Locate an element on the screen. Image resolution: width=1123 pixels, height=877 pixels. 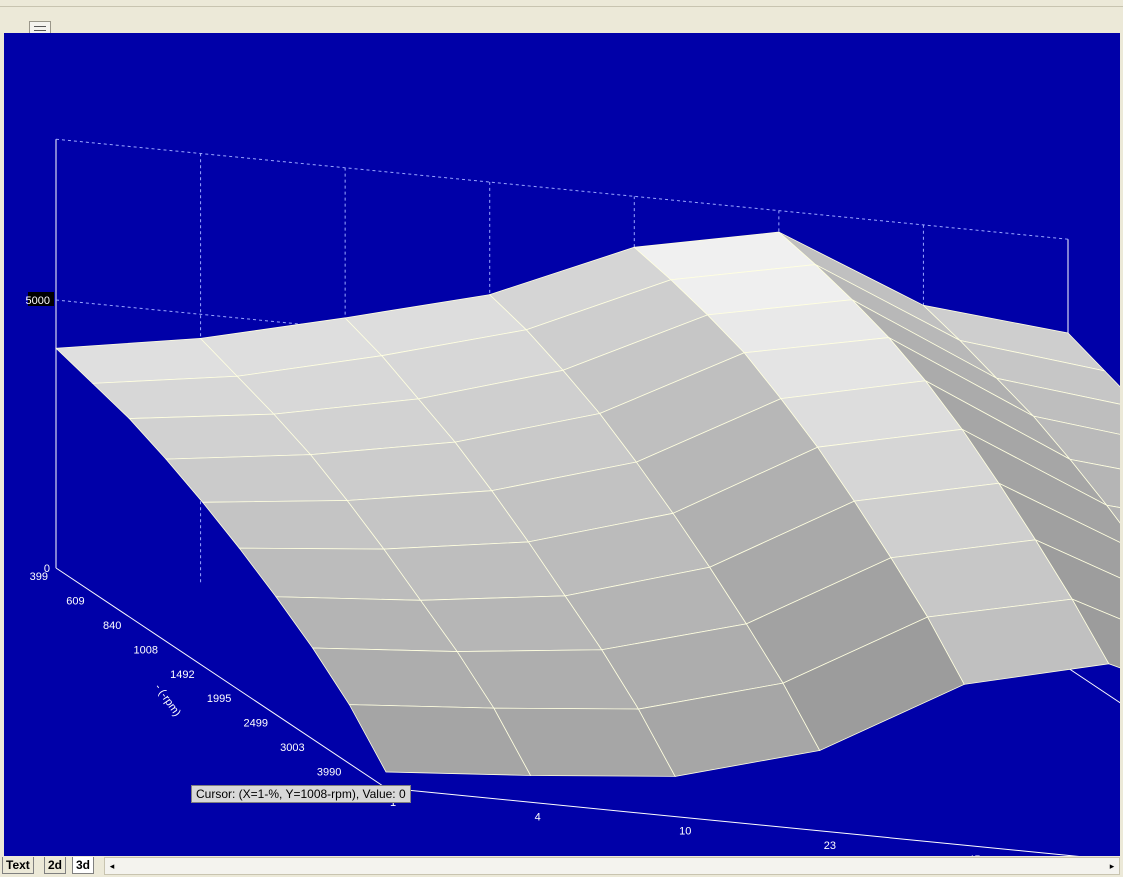
y-tick-label: 3990 is located at coordinates (329, 773).